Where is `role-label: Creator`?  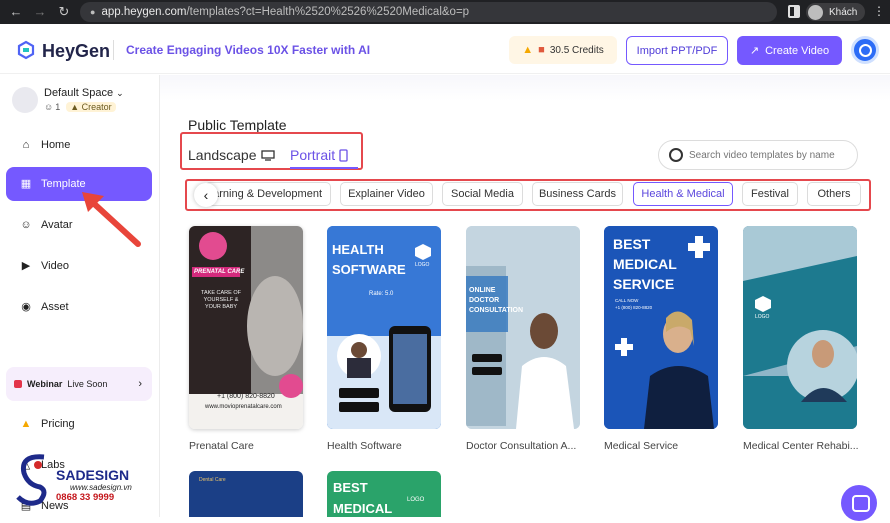
role-label: Creator is located at coordinates (96, 107).